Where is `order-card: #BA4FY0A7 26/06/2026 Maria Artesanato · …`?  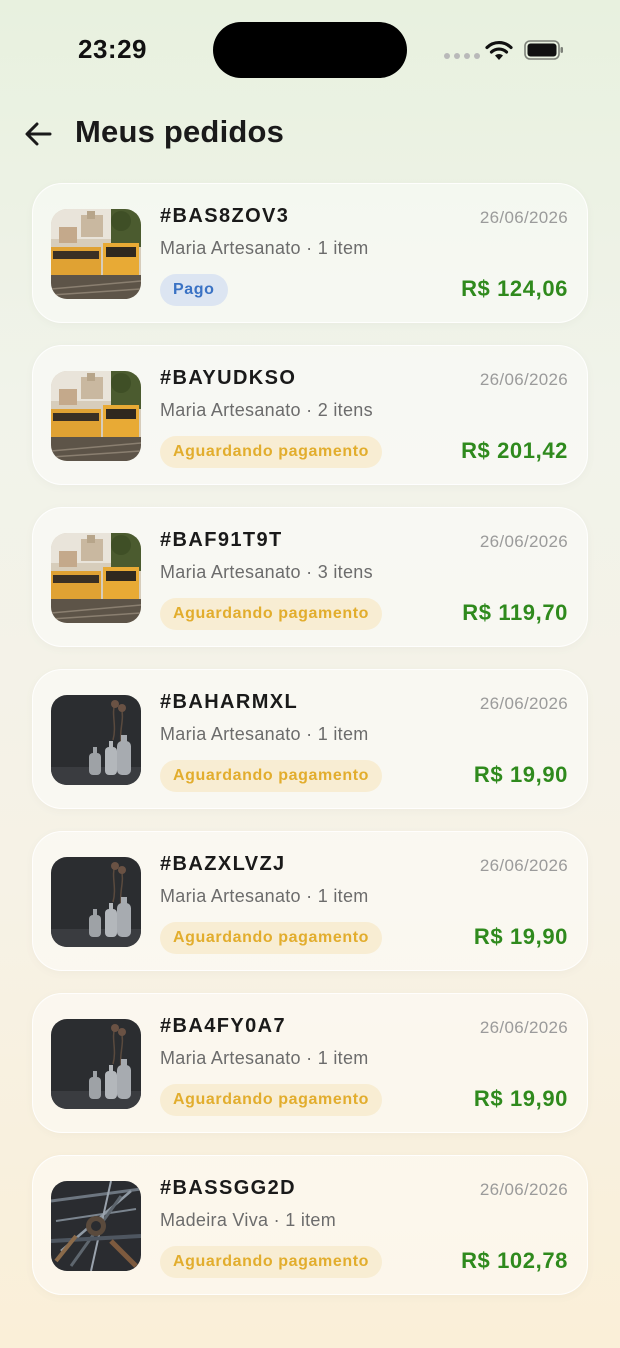 order-card: #BA4FY0A7 26/06/2026 Maria Artesanato · … is located at coordinates (310, 1063).